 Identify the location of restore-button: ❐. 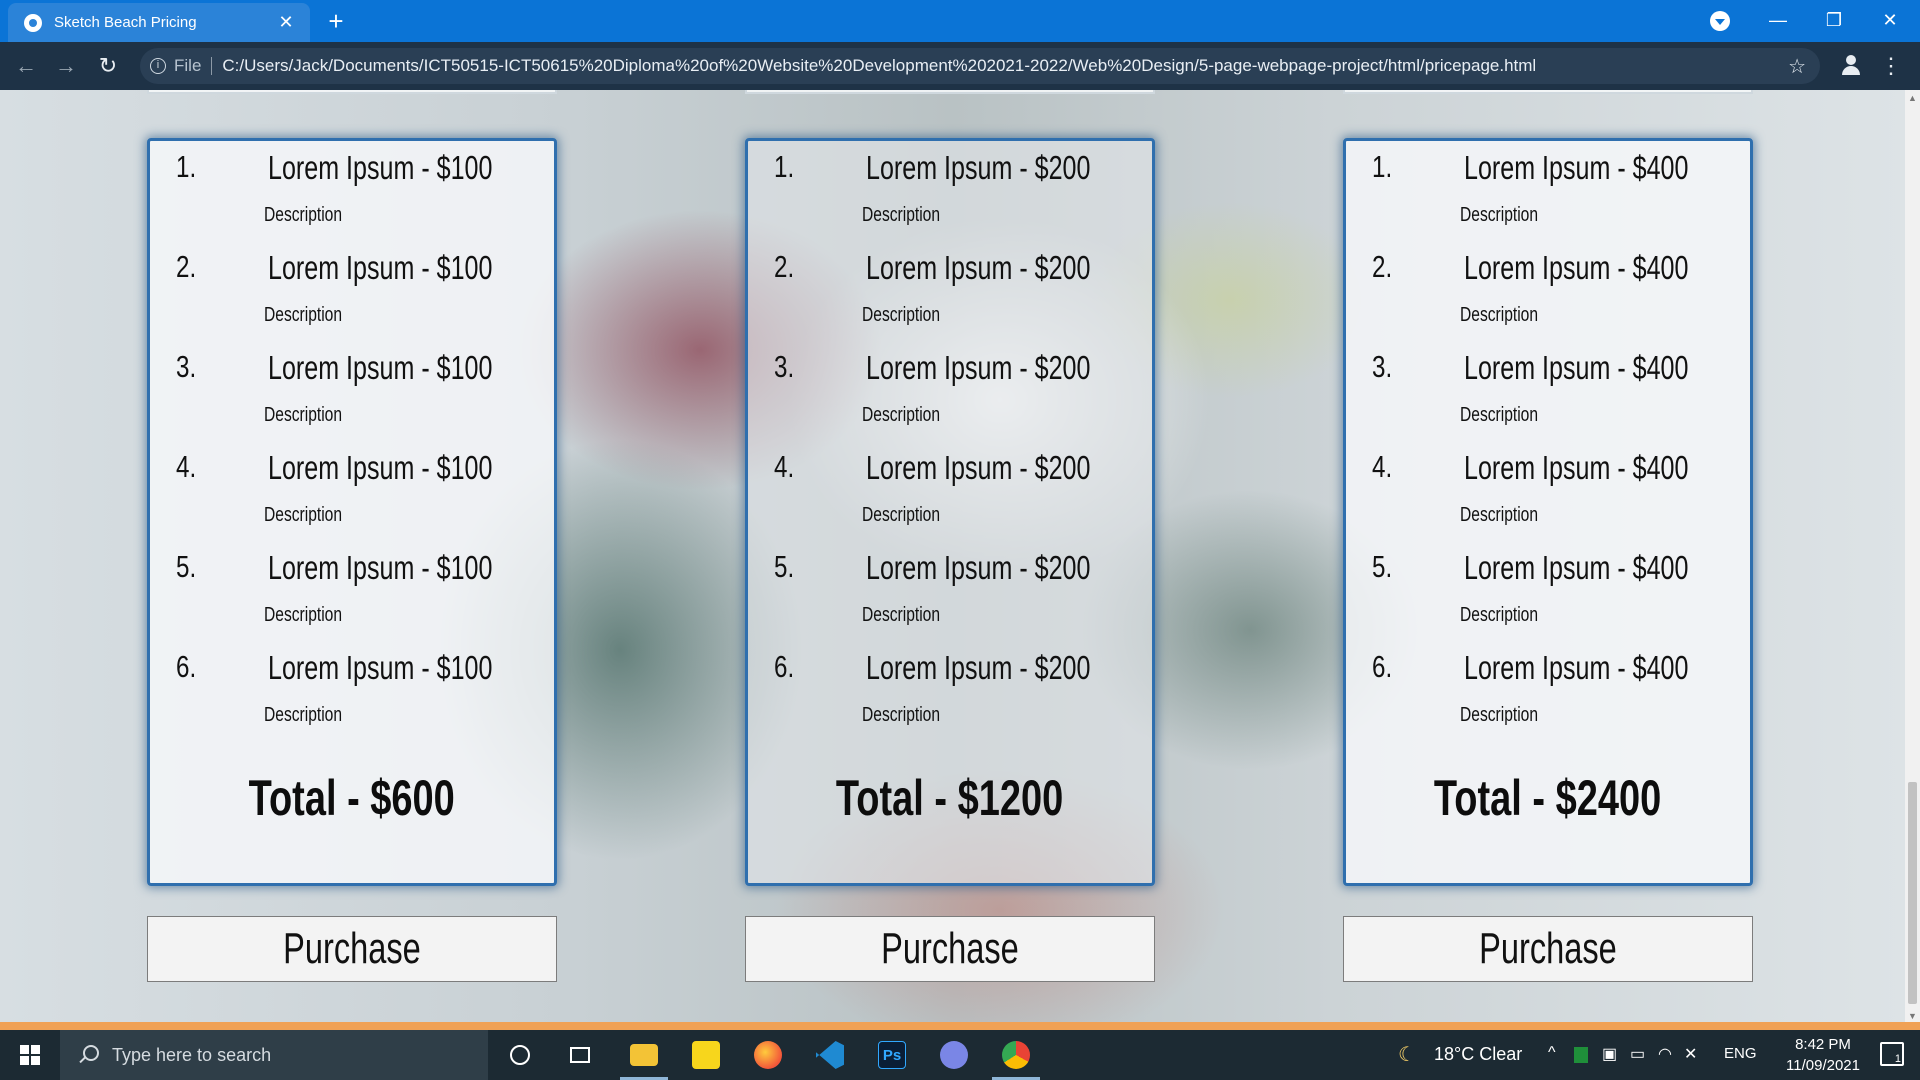
(1834, 20).